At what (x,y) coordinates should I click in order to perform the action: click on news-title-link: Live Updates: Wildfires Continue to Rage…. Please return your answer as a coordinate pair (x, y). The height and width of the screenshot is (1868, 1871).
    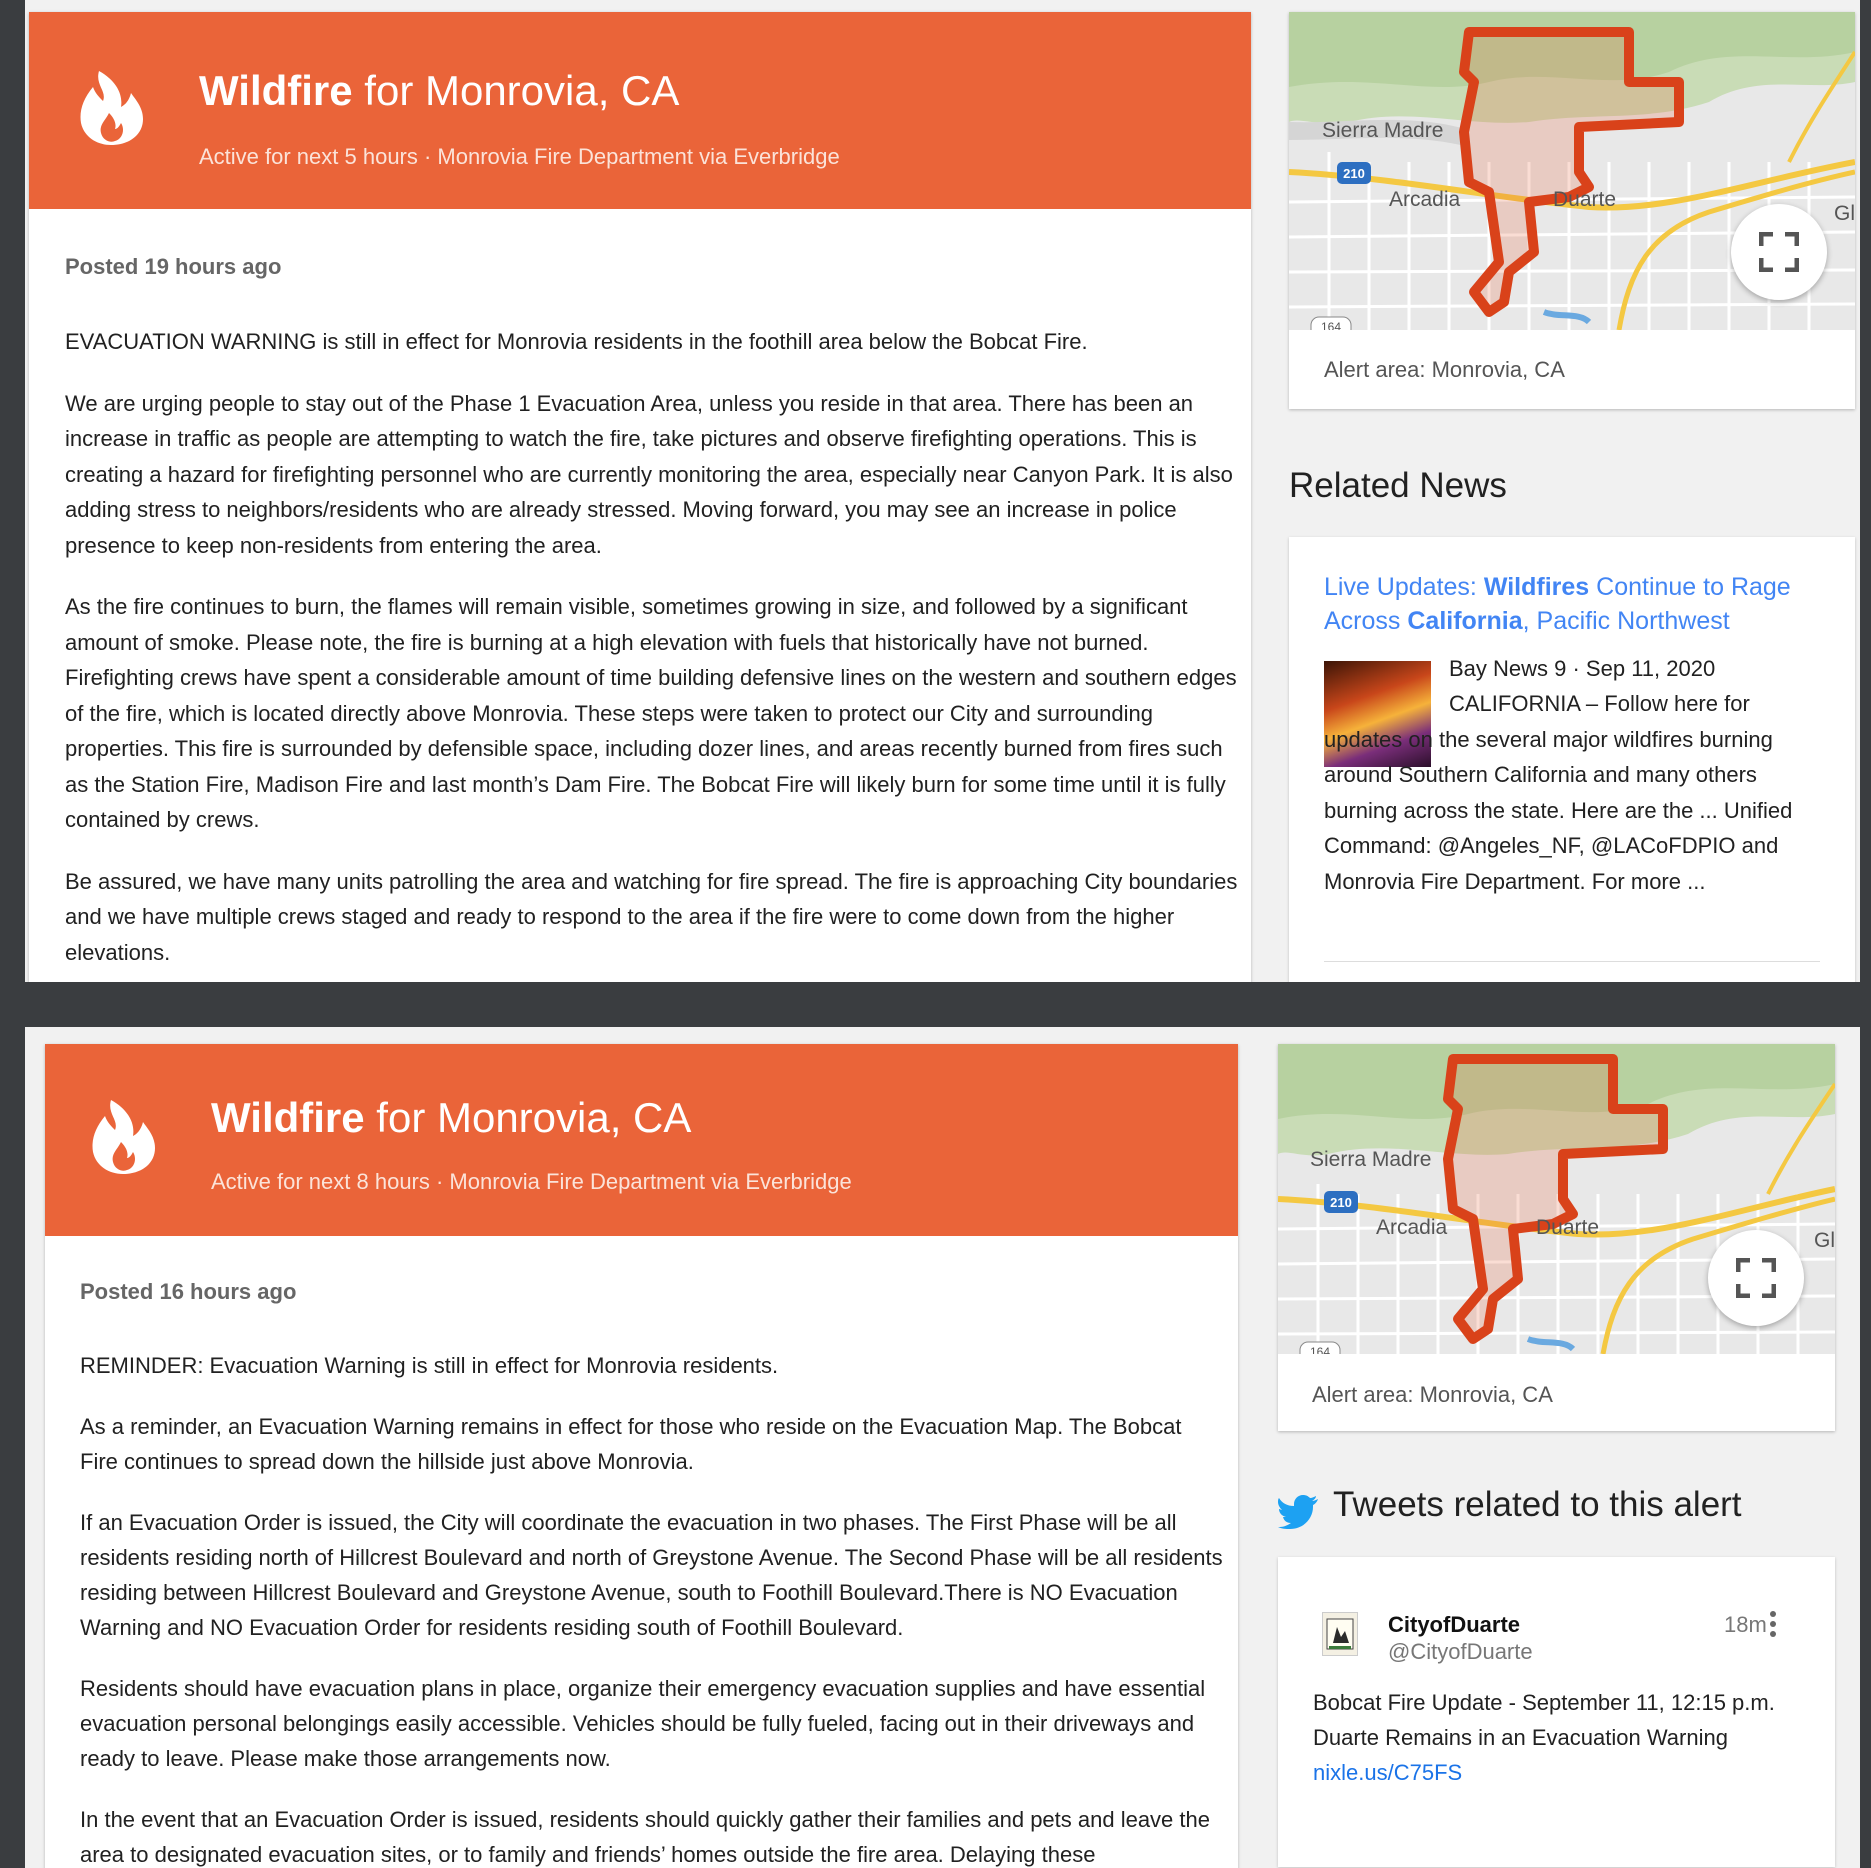
    Looking at the image, I should click on (1574, 604).